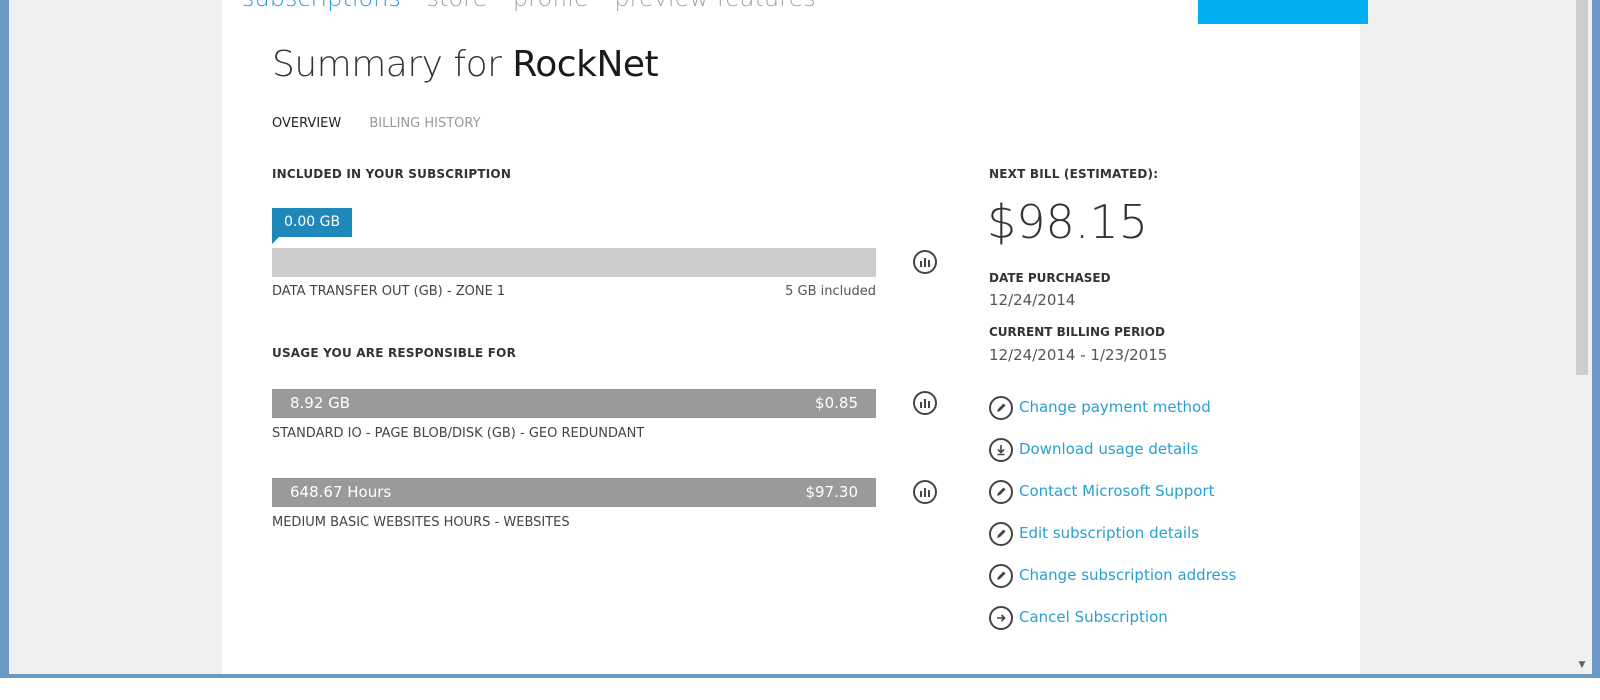  What do you see at coordinates (1050, 278) in the screenshot?
I see `date-purchased-label: DATE PURCHASED` at bounding box center [1050, 278].